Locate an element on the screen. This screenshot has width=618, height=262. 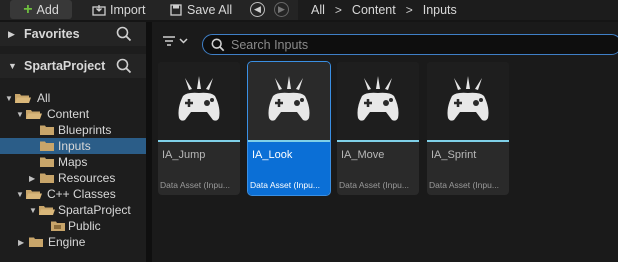
forward-arrow-icon: ▶ is located at coordinates (281, 9).